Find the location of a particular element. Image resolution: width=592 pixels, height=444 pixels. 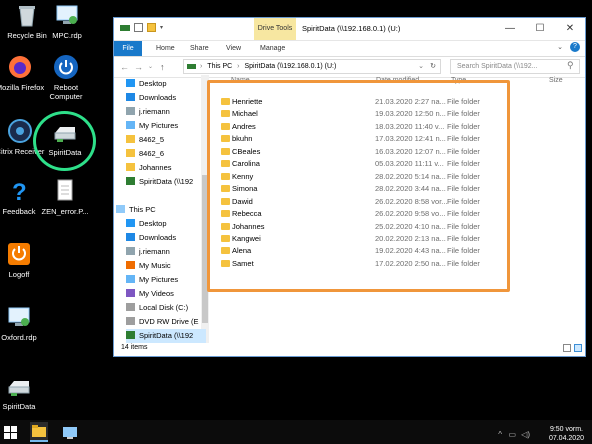

tab-manage: Manage is located at coordinates (272, 48).